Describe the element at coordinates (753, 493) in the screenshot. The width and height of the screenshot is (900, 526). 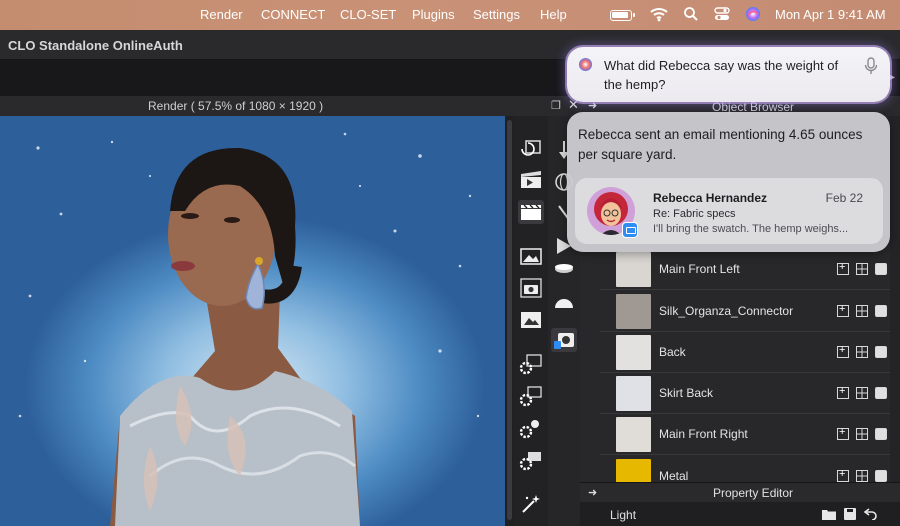
I see `property-editor-title: Property Editor` at that location.